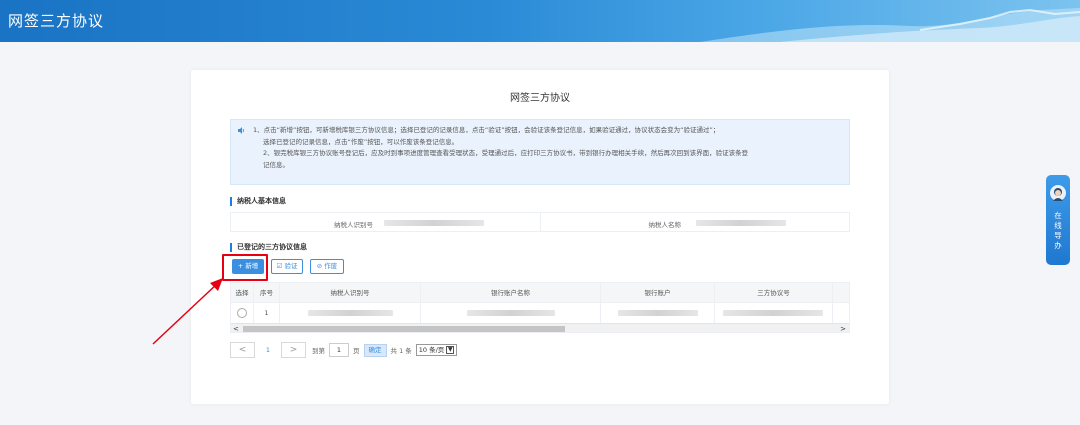 The width and height of the screenshot is (1080, 425). I want to click on horizontal-scrollbar: < >, so click(540, 327).